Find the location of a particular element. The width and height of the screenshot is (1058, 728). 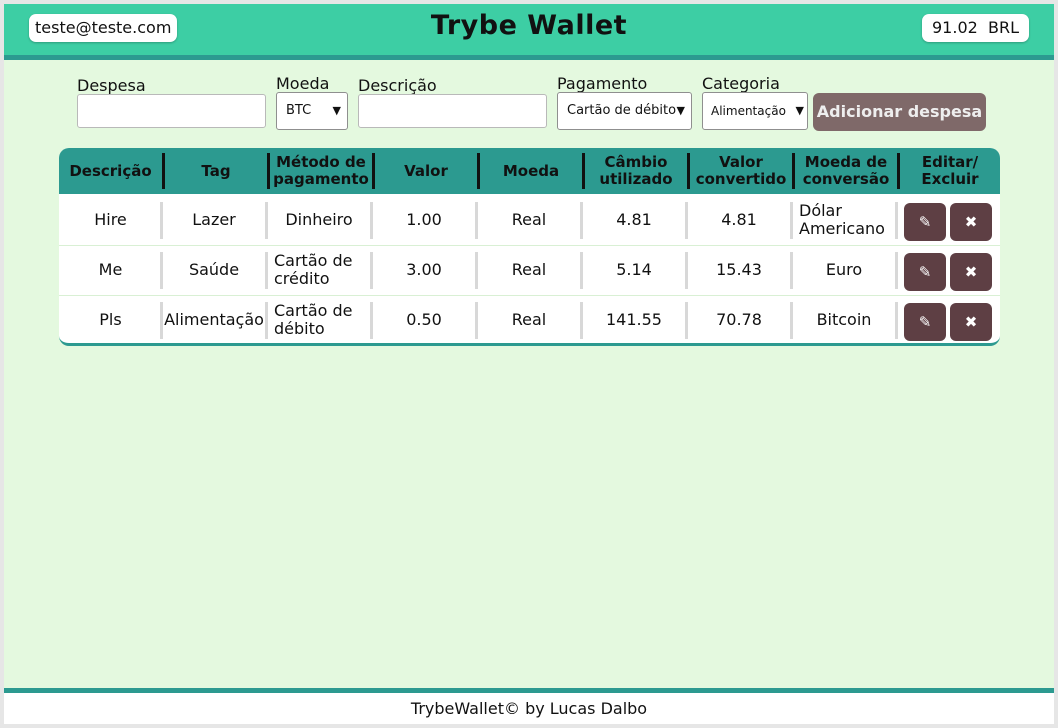

cell-method-line1: Dinheiro is located at coordinates (319, 219).